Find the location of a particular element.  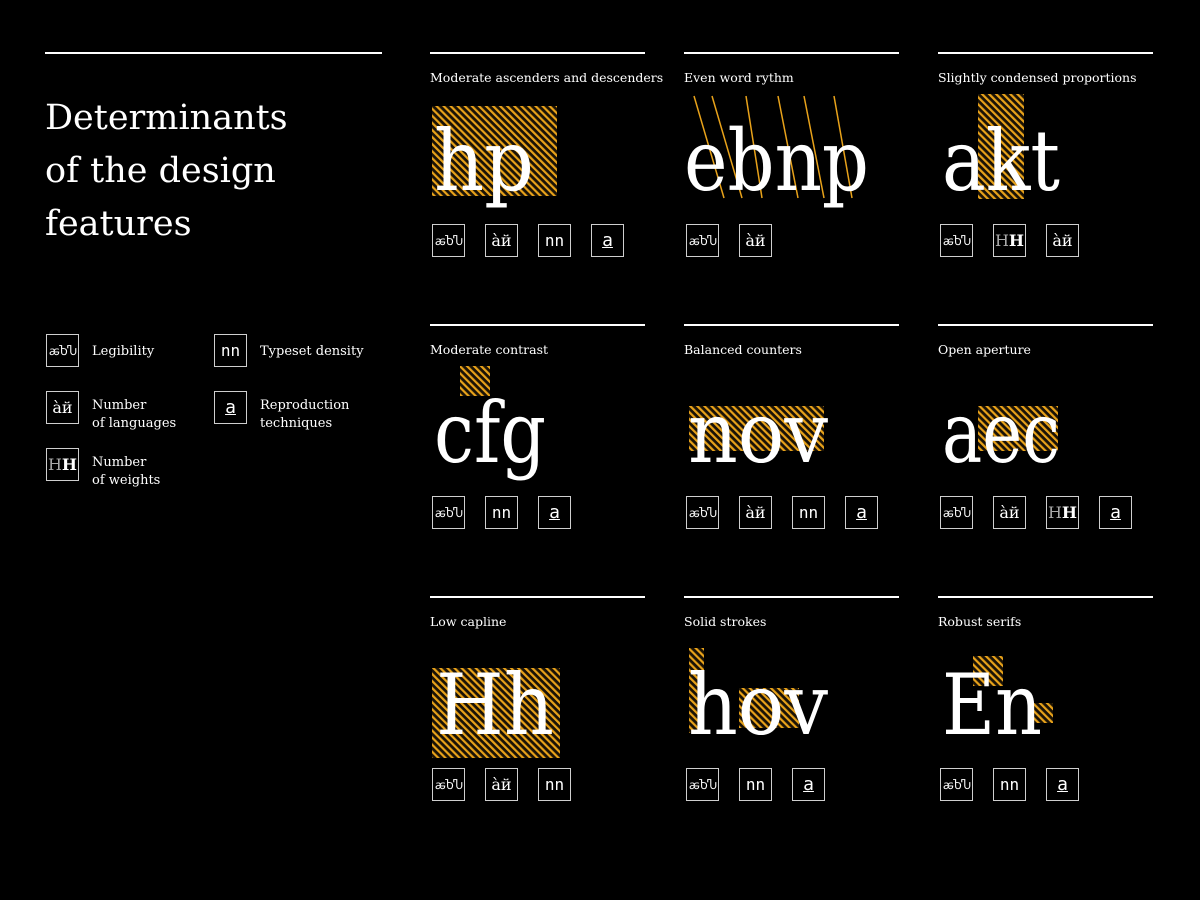

legend-label: Number of languages is located at coordinates (147, 415).